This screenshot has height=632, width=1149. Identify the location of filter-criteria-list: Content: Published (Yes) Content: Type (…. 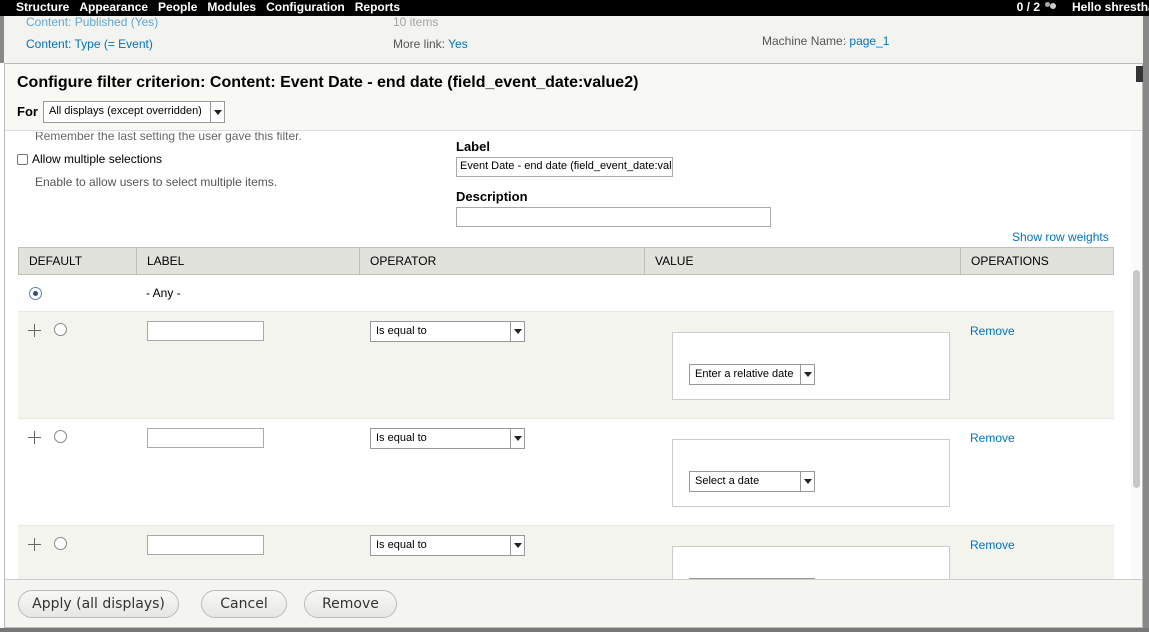
(92, 35).